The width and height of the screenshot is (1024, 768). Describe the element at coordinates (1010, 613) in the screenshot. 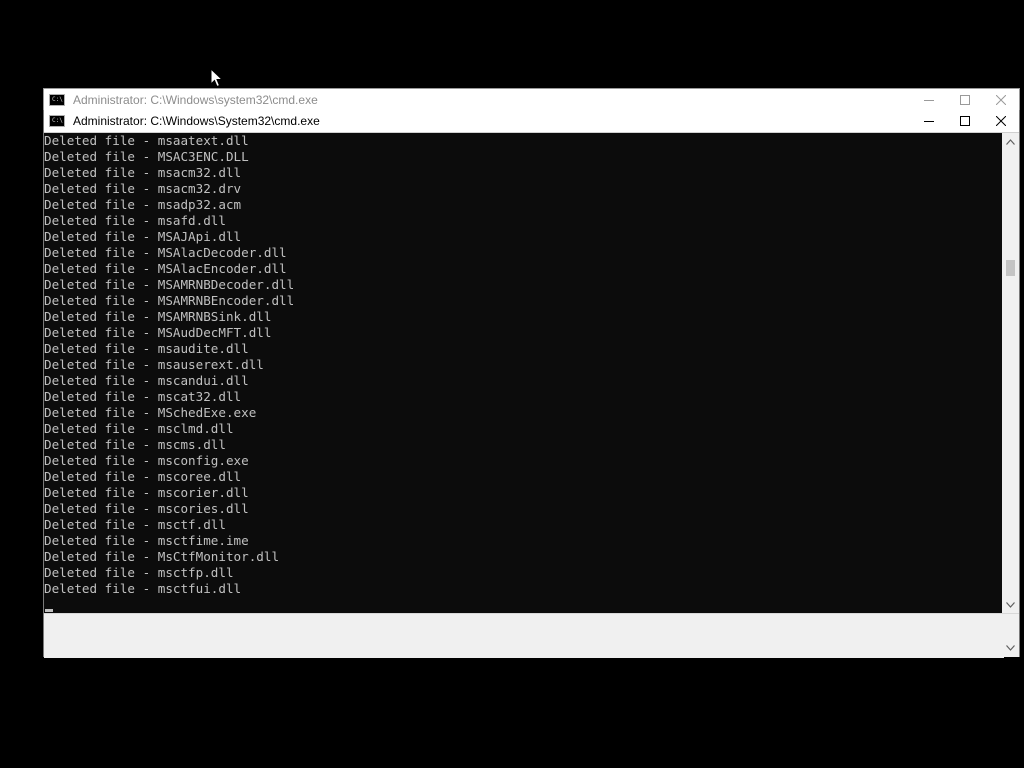

I see `scrollbar-divider` at that location.